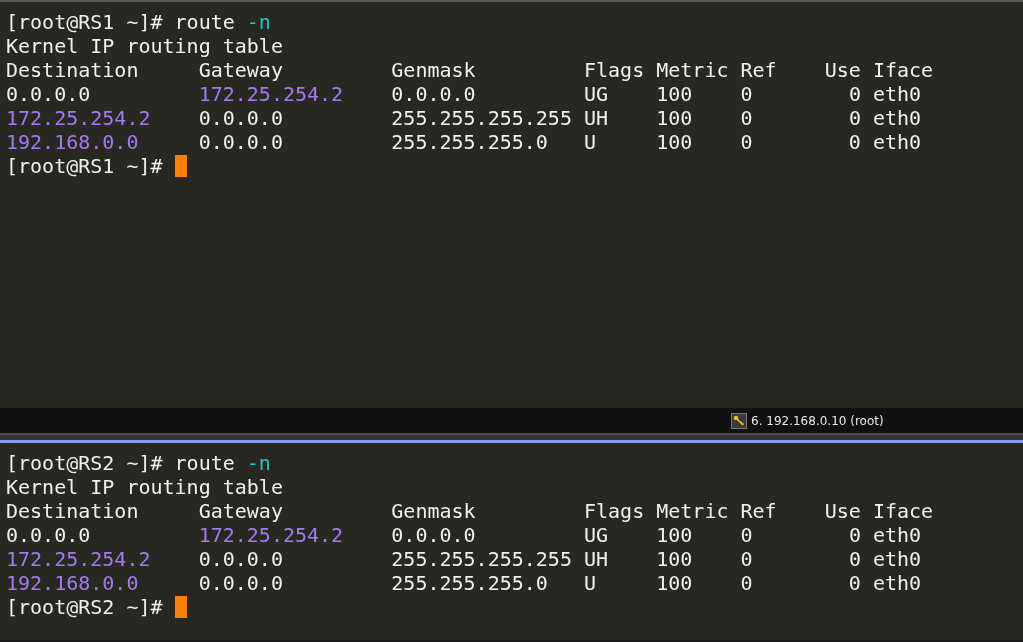 The width and height of the screenshot is (1023, 642). What do you see at coordinates (85, 607) in the screenshot?
I see `terminal-line: [root@RS2 ~]#` at bounding box center [85, 607].